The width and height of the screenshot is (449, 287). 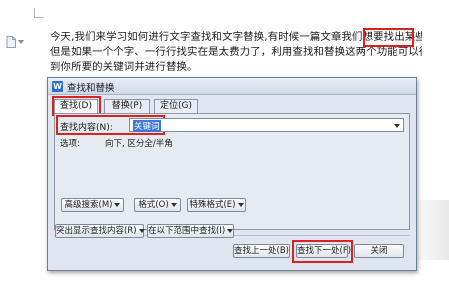 What do you see at coordinates (212, 205) in the screenshot?
I see `special-format-label: 特殊格式(E)` at bounding box center [212, 205].